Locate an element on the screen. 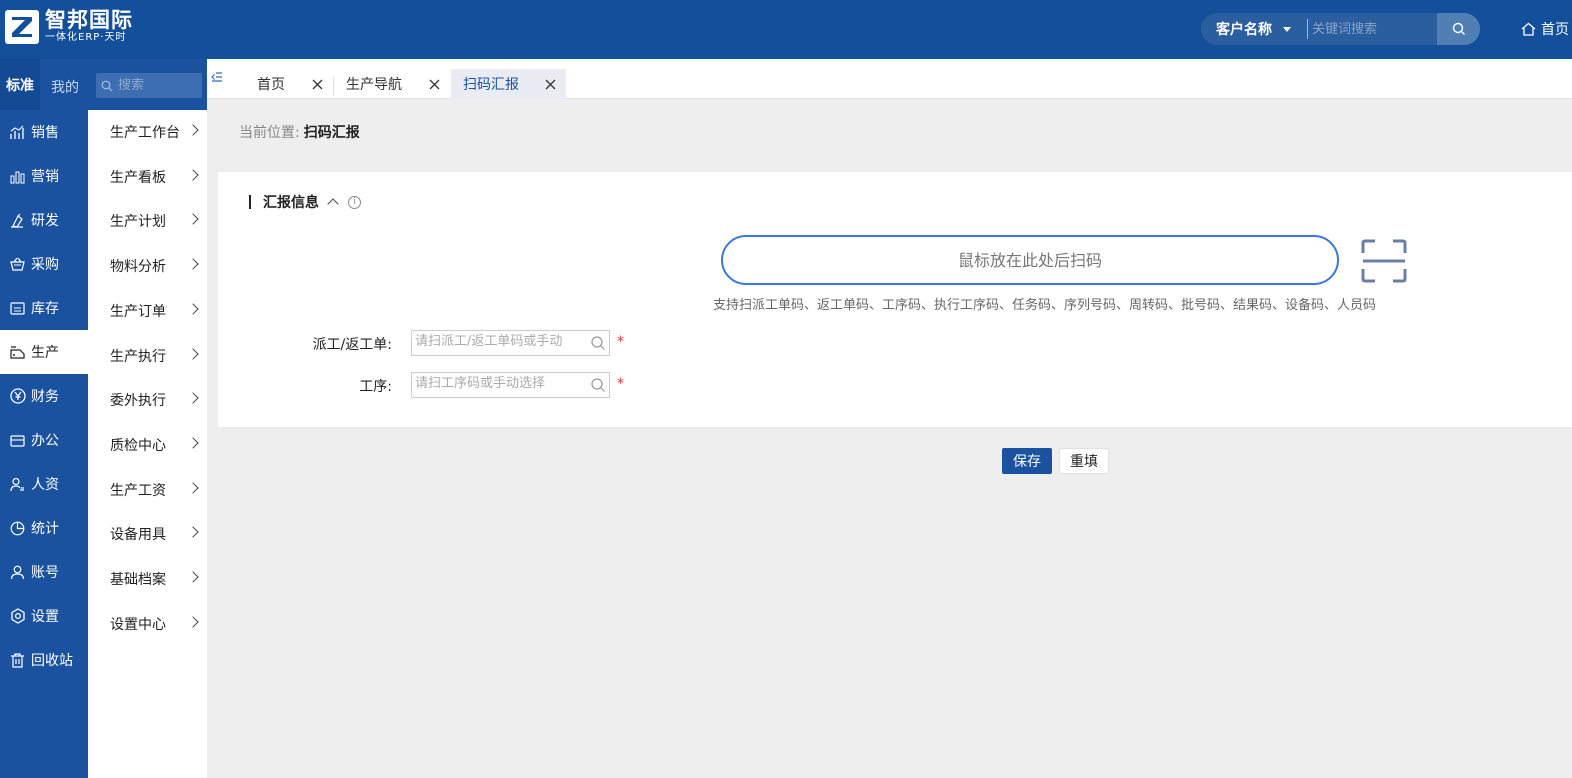 The width and height of the screenshot is (1572, 778). breadcrumb-current: 扫码汇报 is located at coordinates (331, 133).